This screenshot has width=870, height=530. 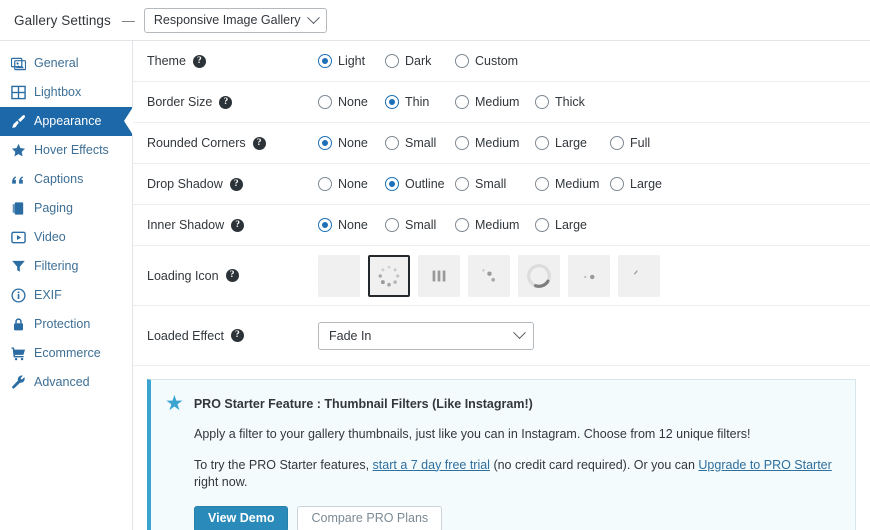 What do you see at coordinates (439, 275) in the screenshot?
I see `swatch-bars-icon` at bounding box center [439, 275].